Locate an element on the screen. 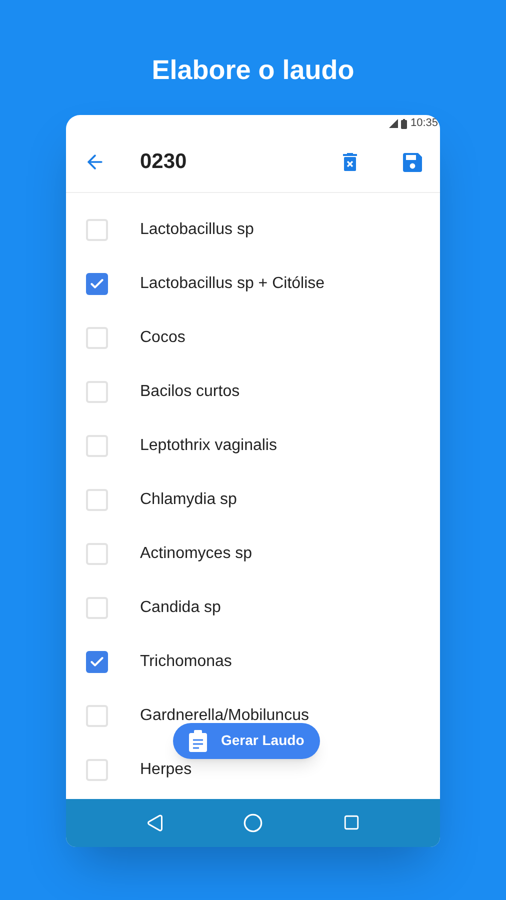  battery-icon is located at coordinates (404, 123).